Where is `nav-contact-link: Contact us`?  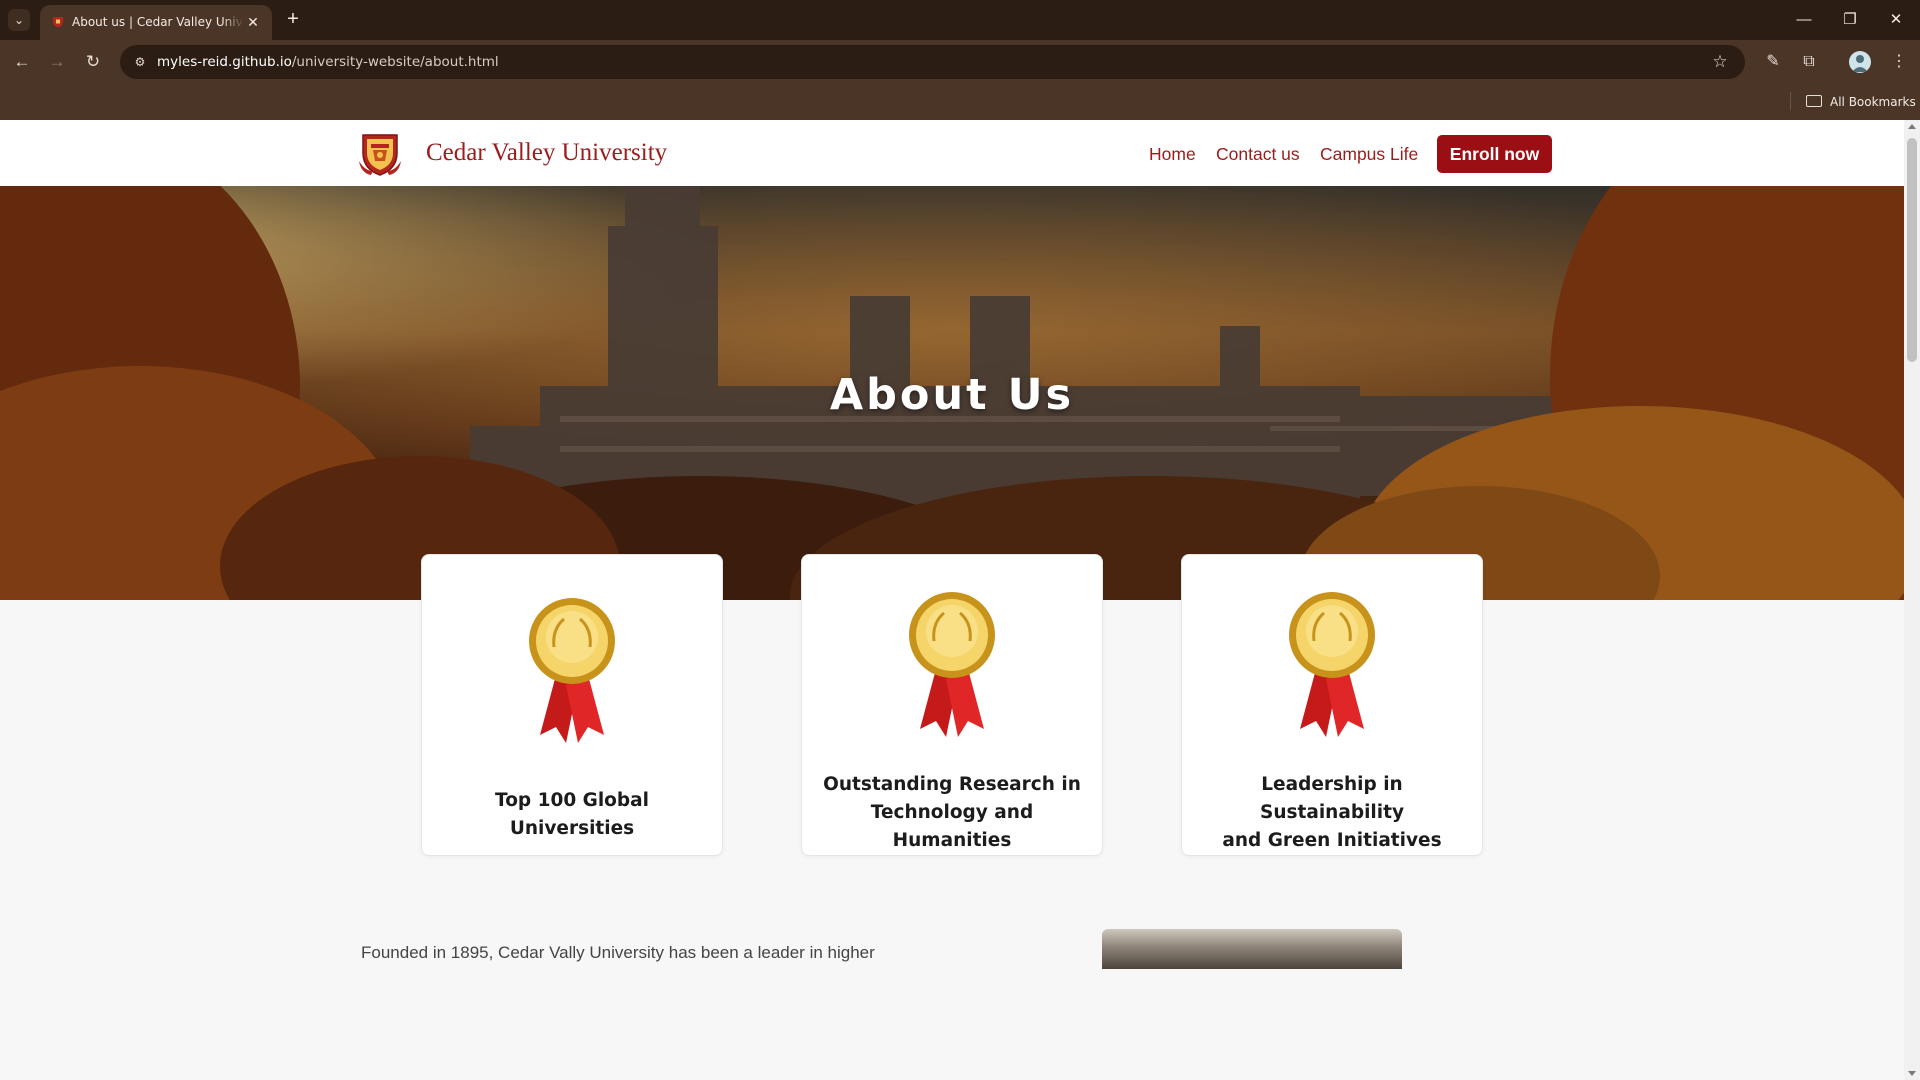 nav-contact-link: Contact us is located at coordinates (1258, 154).